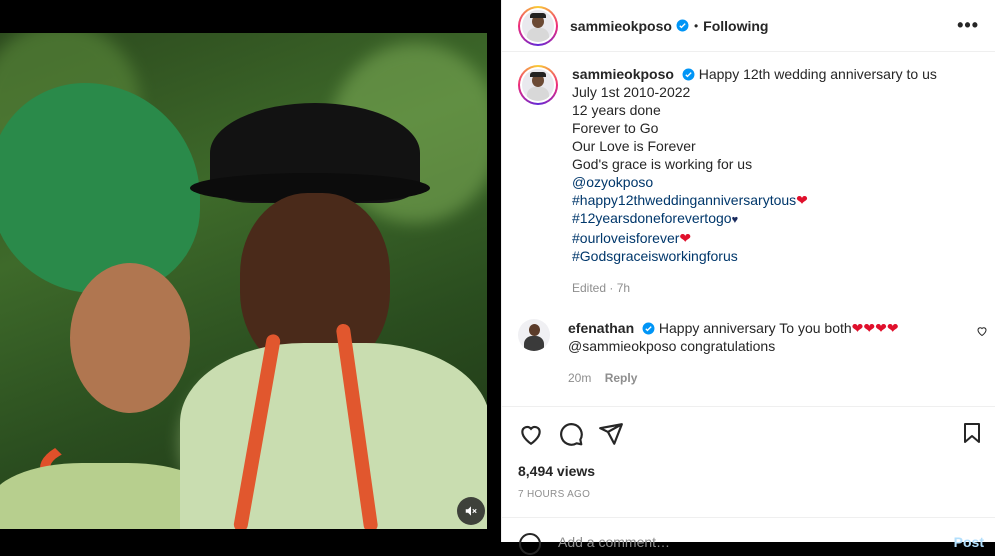 This screenshot has height=556, width=995. Describe the element at coordinates (772, 256) in the screenshot. I see `hashtag-link: #Godsgraceisworkingforus` at that location.